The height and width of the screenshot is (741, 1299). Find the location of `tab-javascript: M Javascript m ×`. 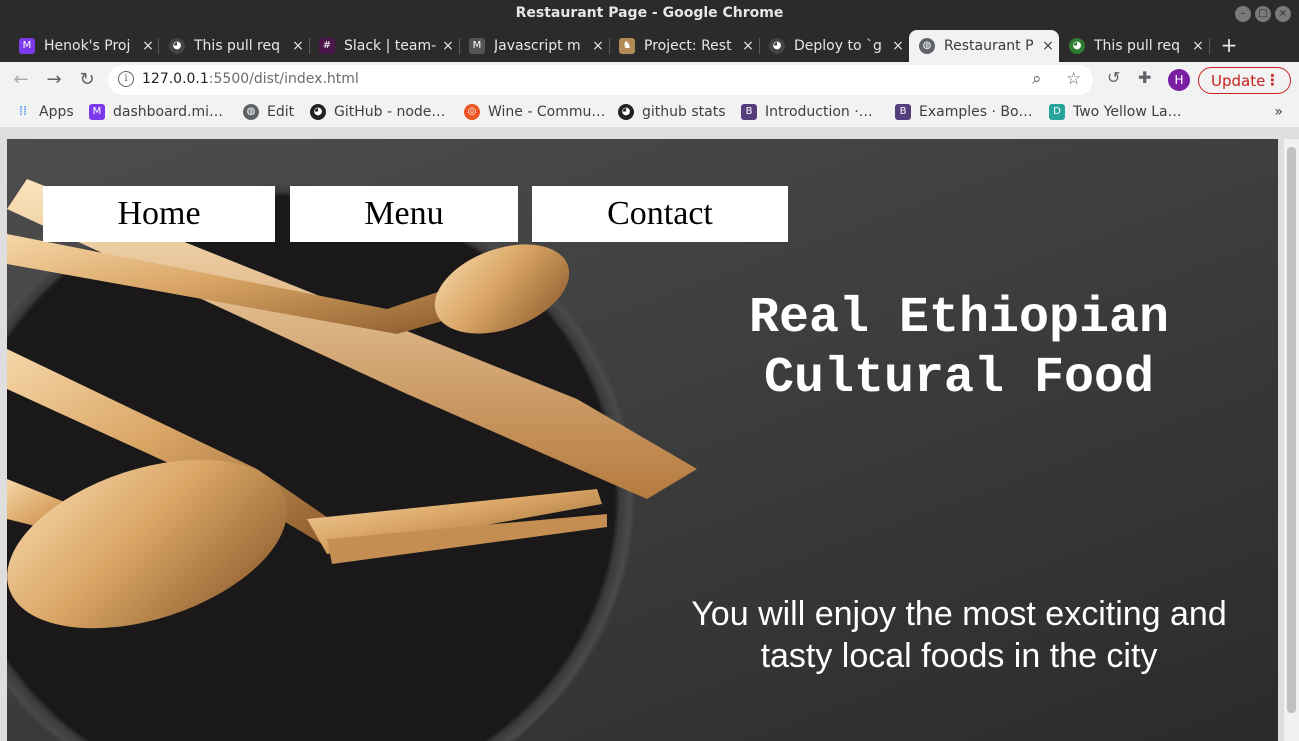

tab-javascript: M Javascript m × is located at coordinates (534, 46).